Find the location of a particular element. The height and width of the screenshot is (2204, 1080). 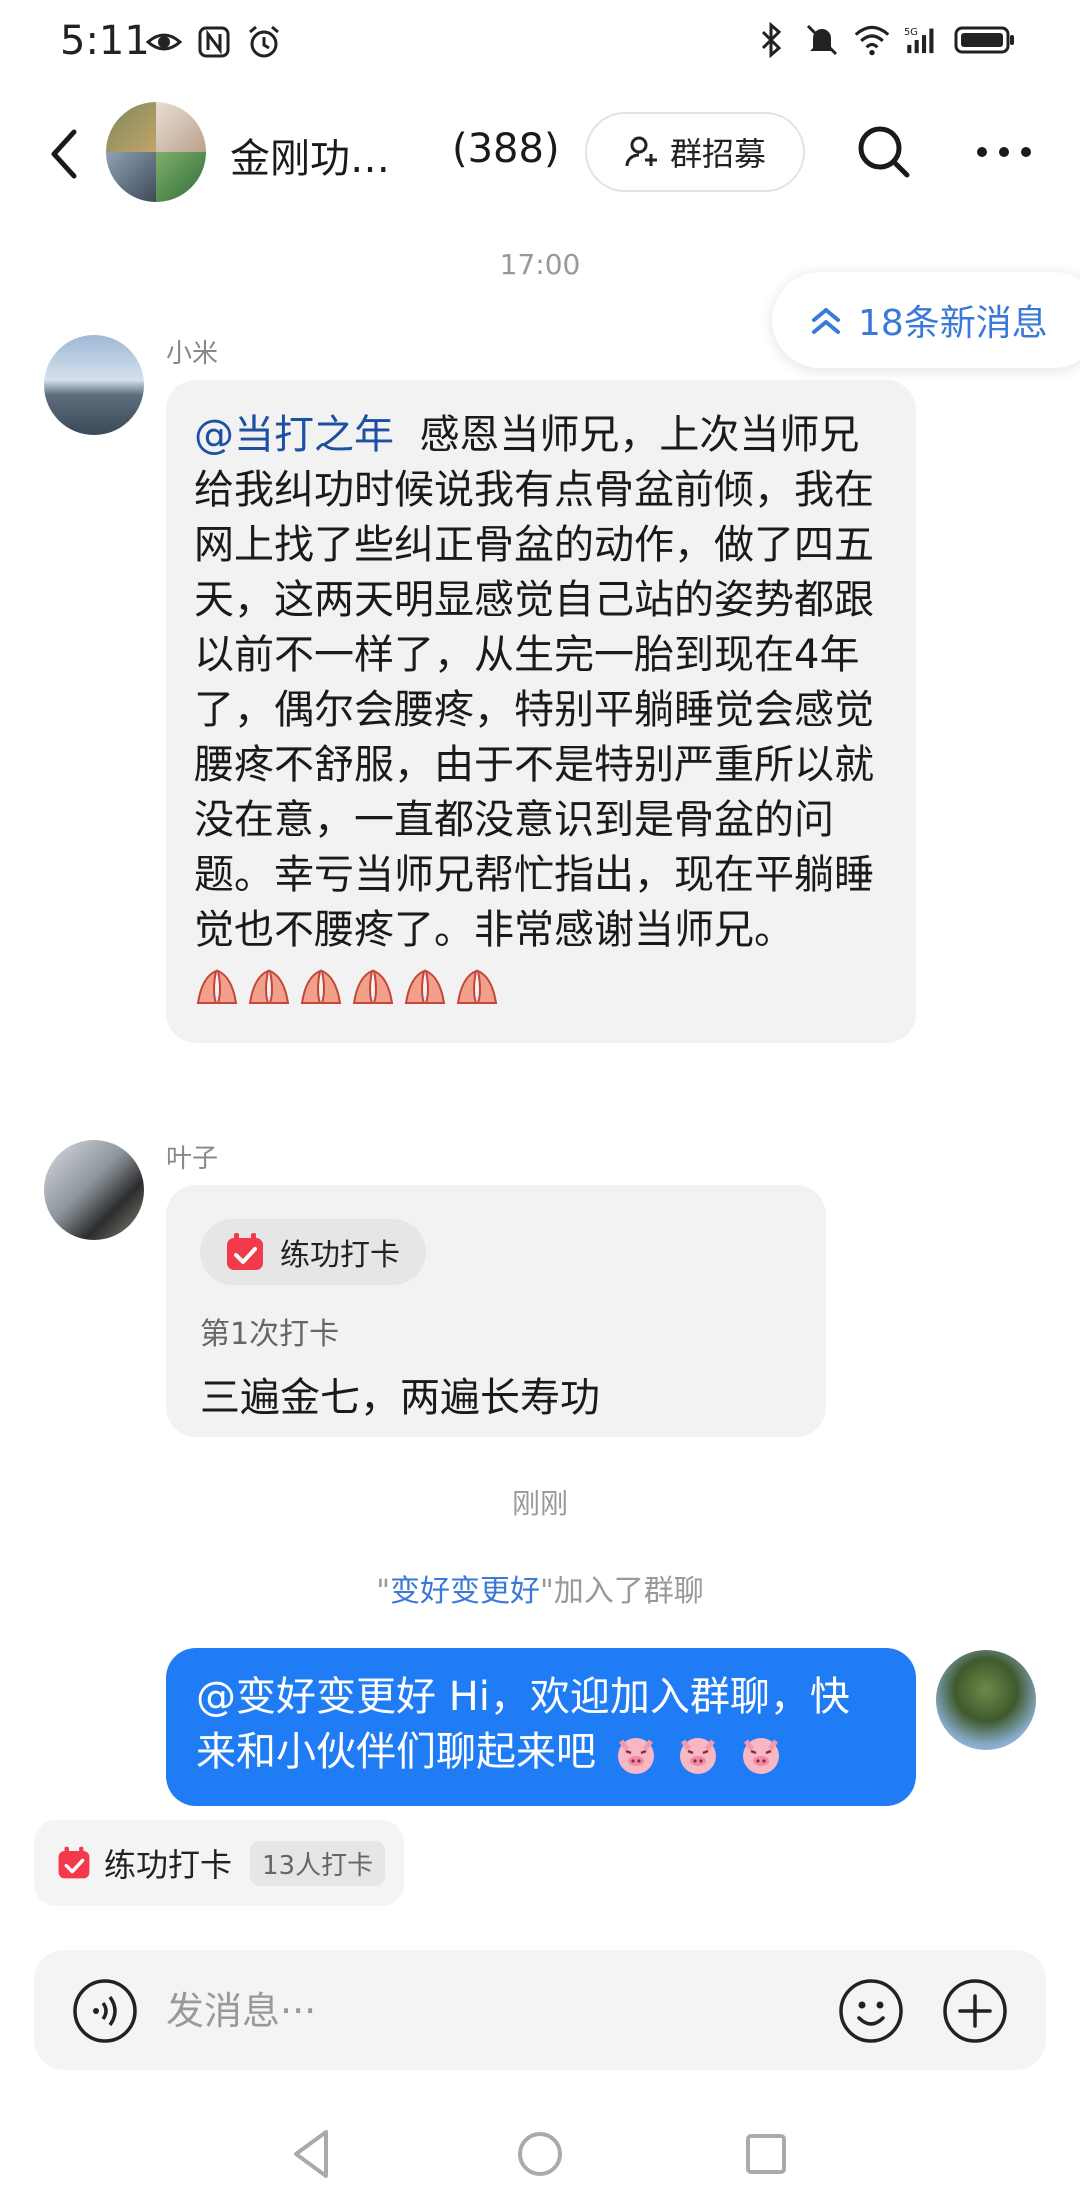

circle-home-icon is located at coordinates (540, 2154).